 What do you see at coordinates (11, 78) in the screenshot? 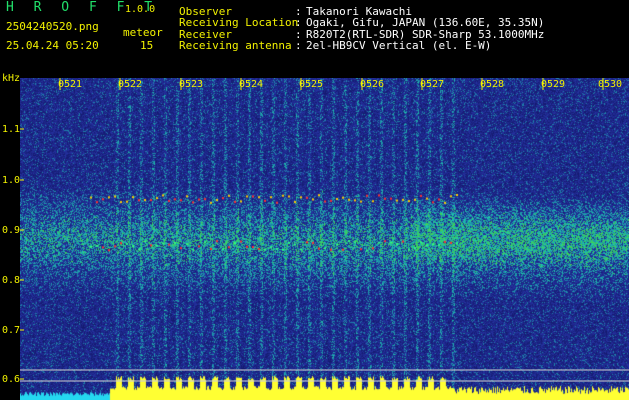
I see `y-axis-unit: kHz` at bounding box center [11, 78].